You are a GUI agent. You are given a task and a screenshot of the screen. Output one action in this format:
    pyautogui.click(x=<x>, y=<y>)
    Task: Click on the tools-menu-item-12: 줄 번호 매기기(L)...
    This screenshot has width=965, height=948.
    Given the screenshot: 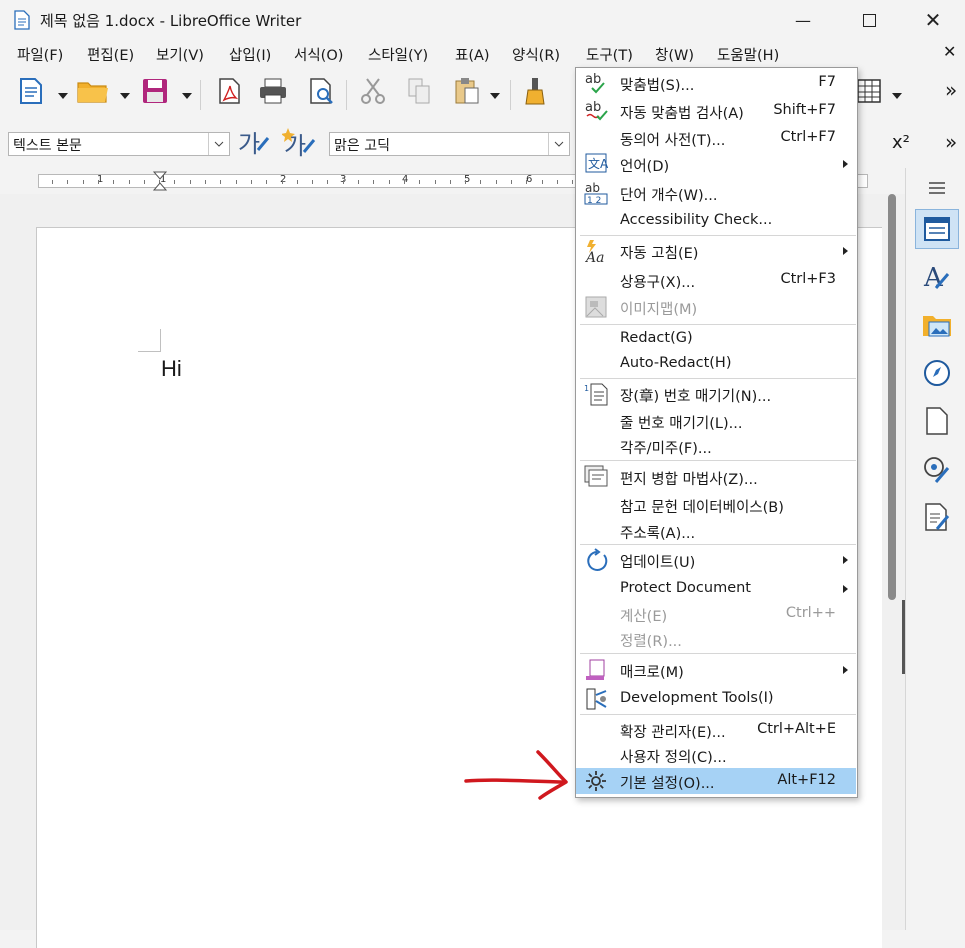 What is the action you would take?
    pyautogui.click(x=716, y=421)
    